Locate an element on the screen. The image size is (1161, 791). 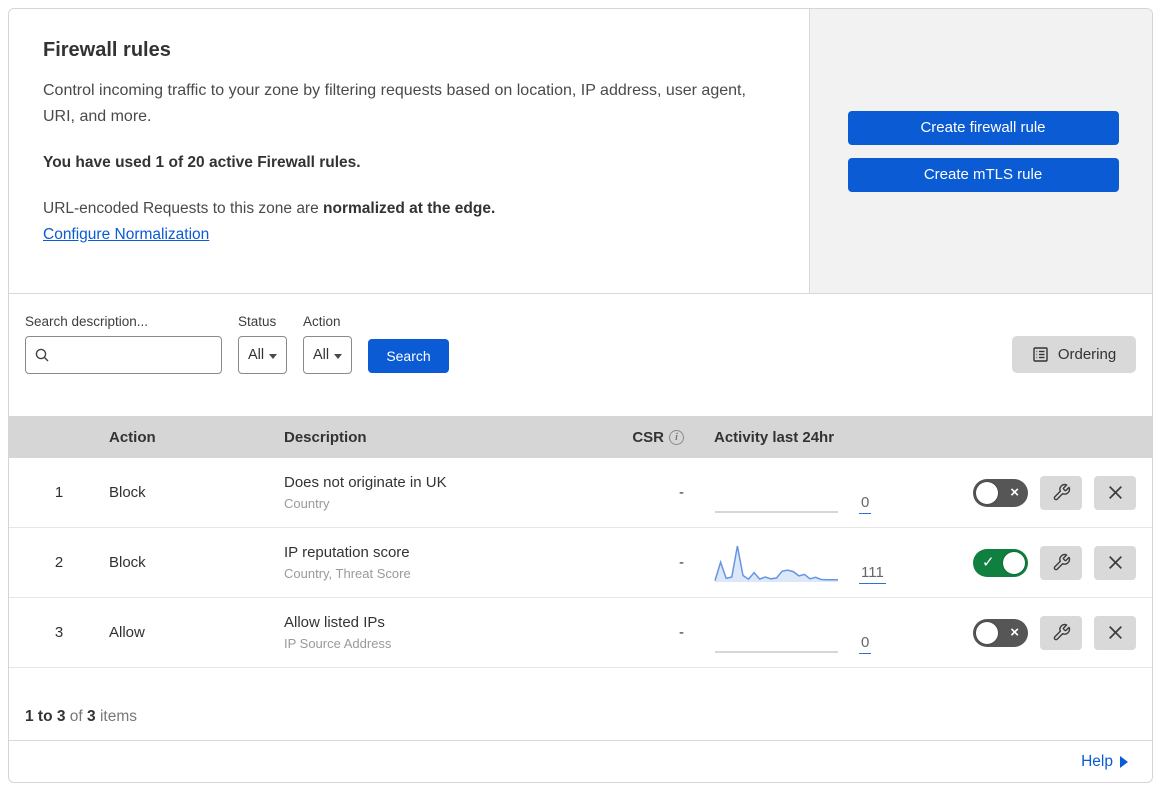
action-dropdown-value: All is located at coordinates (321, 355).